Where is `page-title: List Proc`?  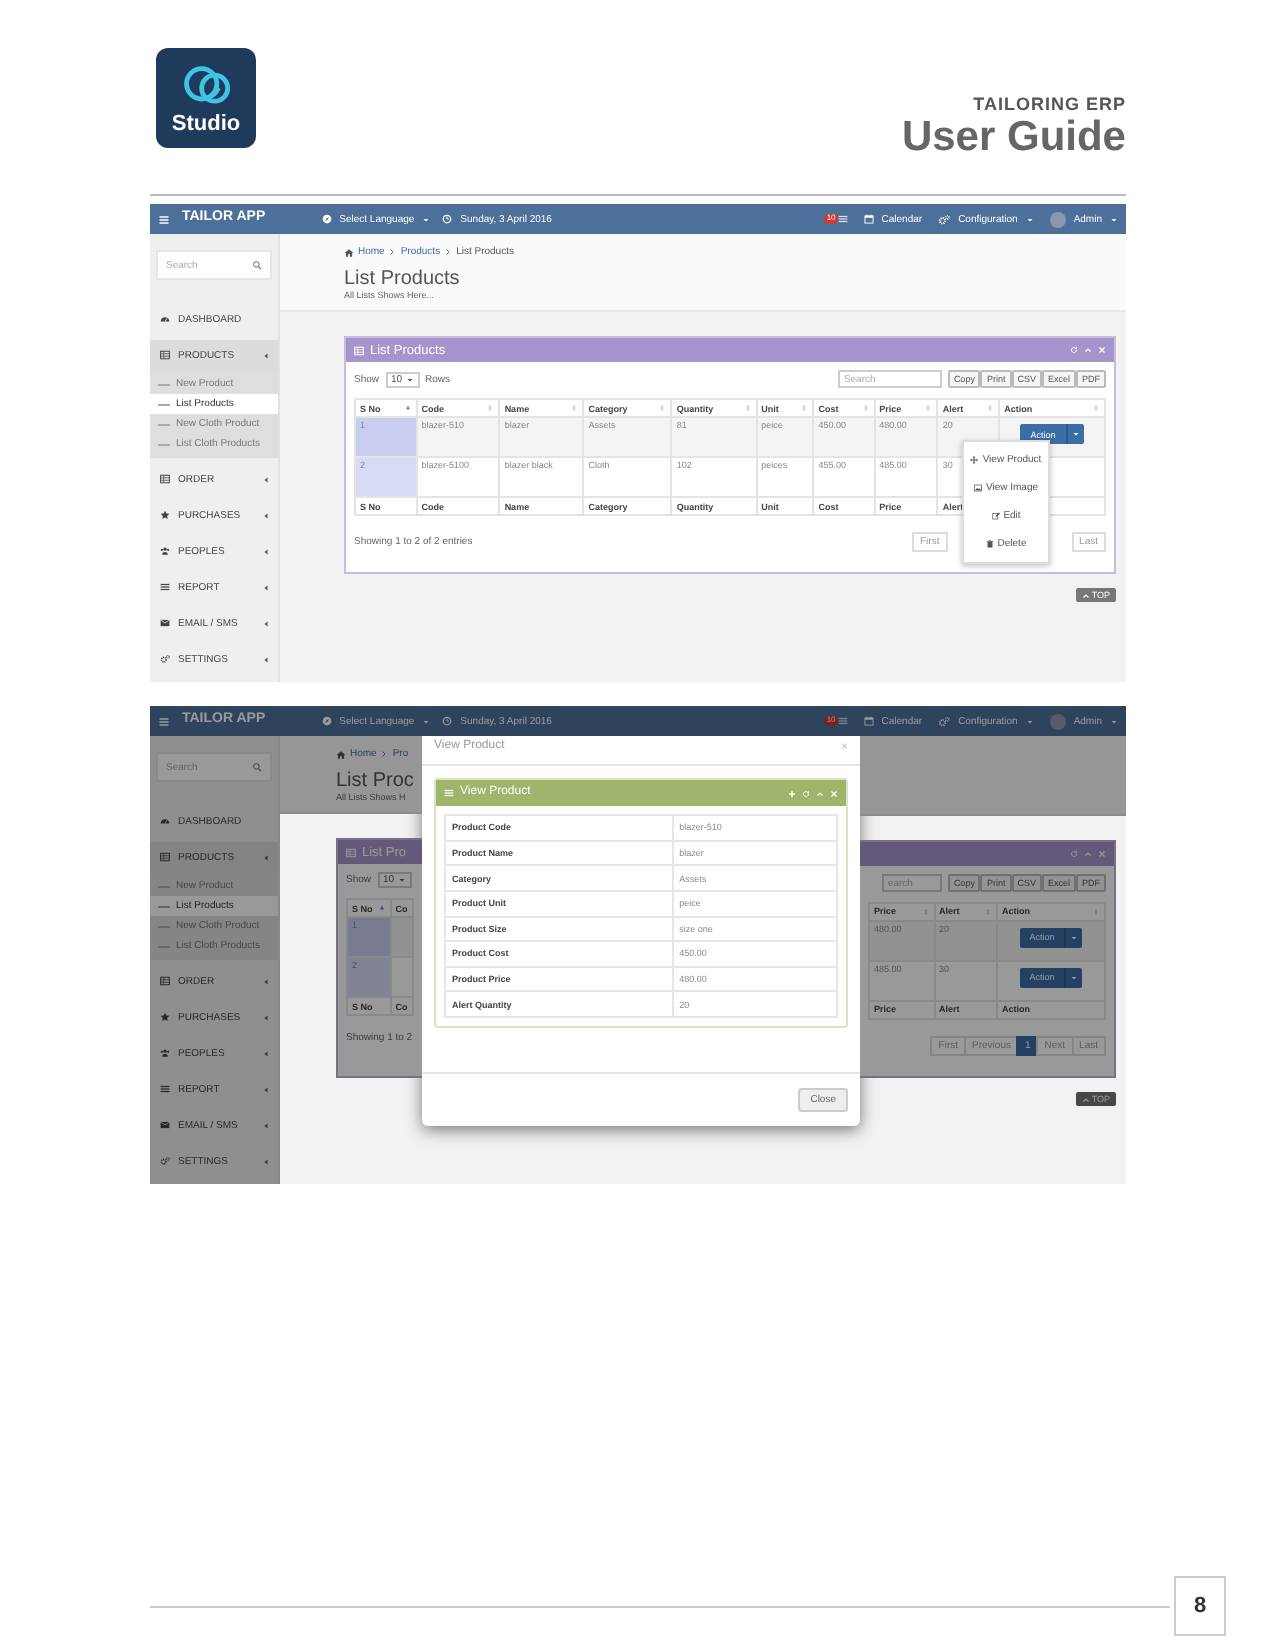
page-title: List Proc is located at coordinates (376, 781).